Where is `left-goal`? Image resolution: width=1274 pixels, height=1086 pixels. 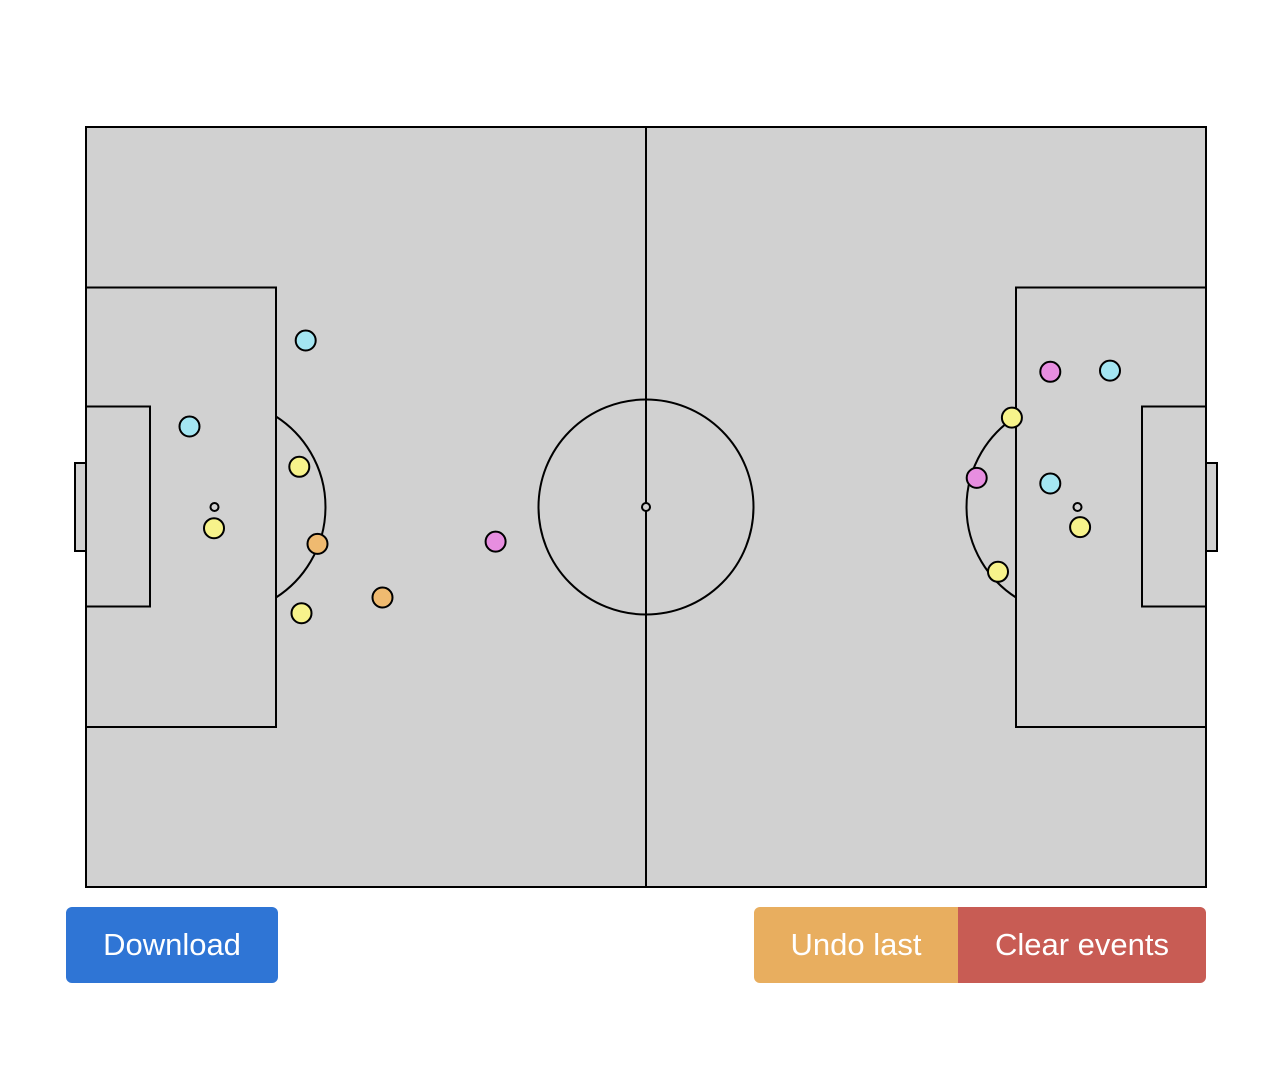
left-goal is located at coordinates (80, 507).